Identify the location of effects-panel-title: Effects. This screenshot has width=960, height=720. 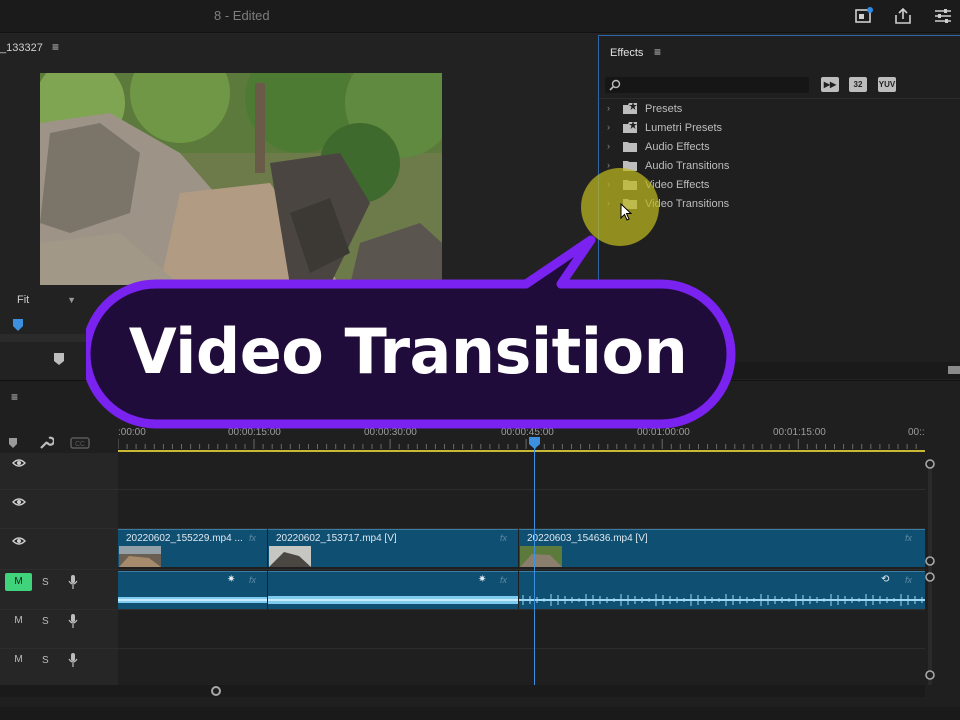
(626, 53).